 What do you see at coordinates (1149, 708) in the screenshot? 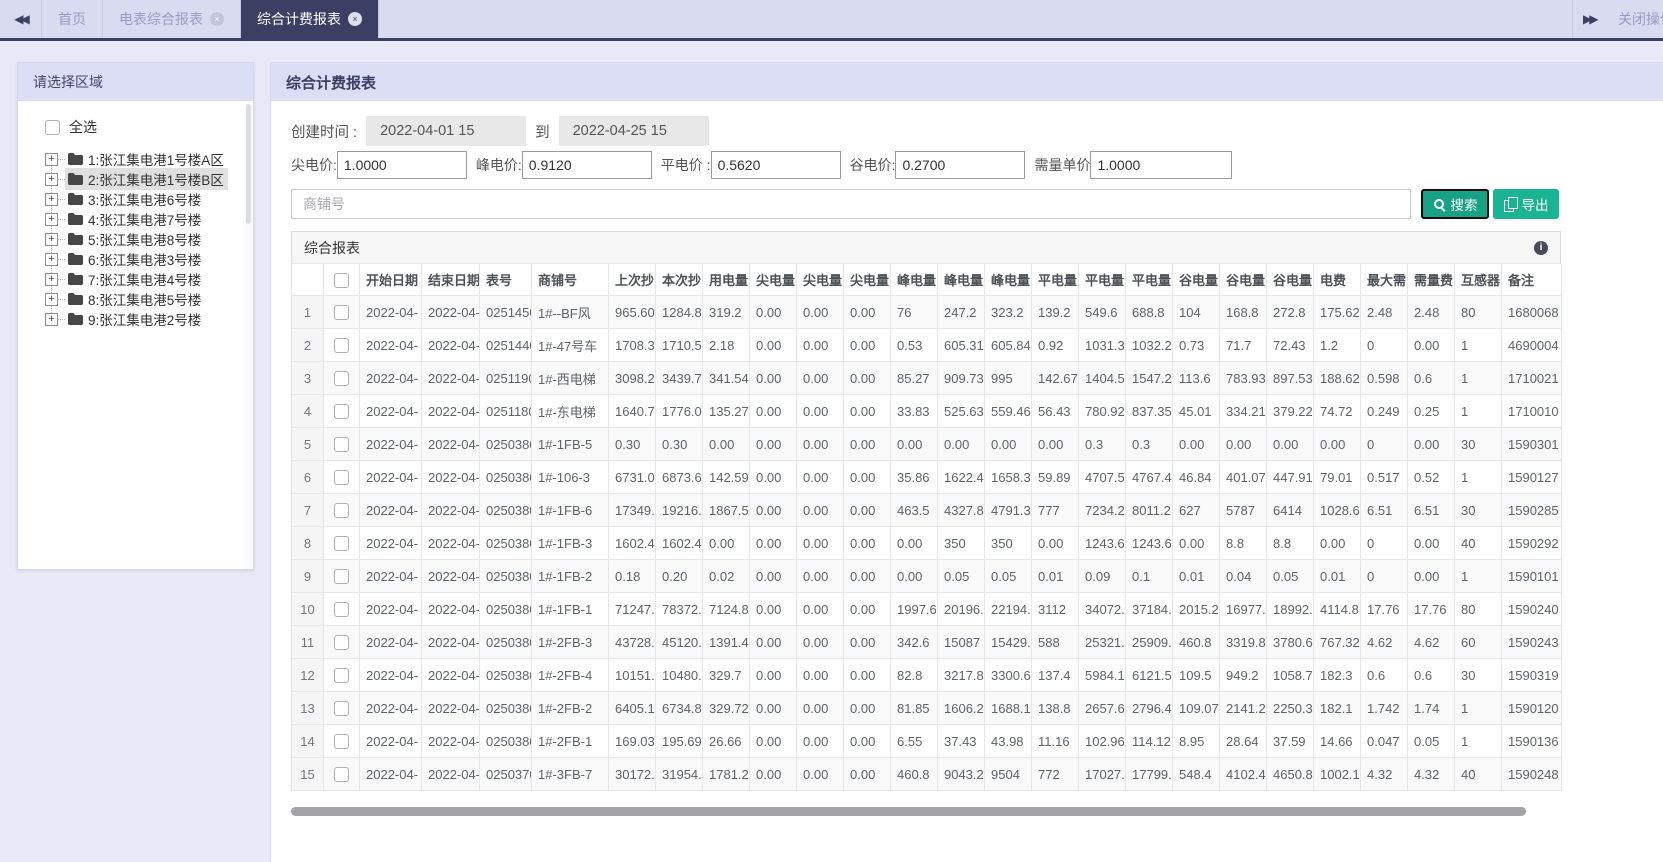
I see `cell: 2796.4` at bounding box center [1149, 708].